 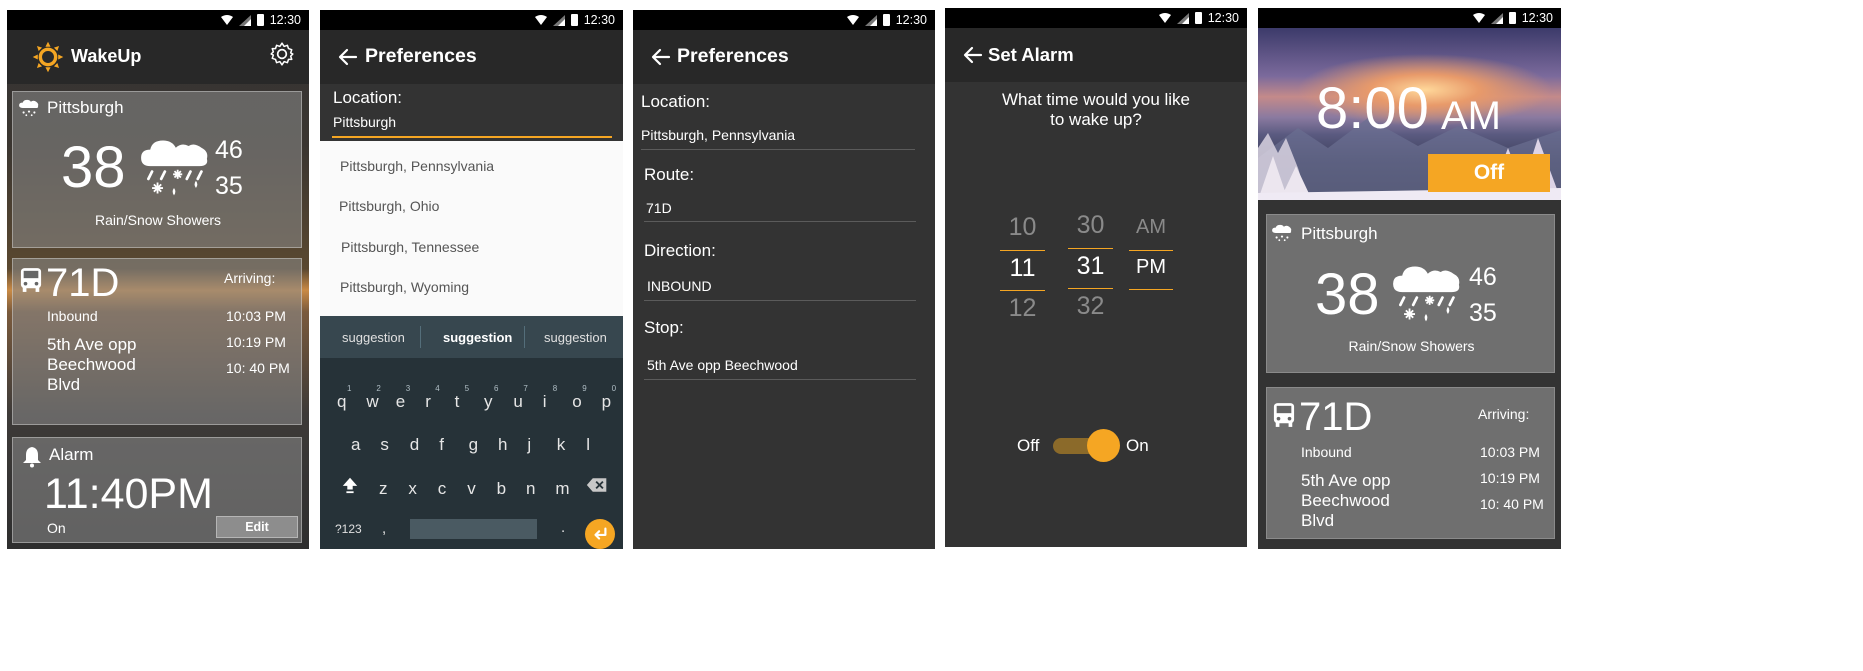 What do you see at coordinates (597, 485) in the screenshot?
I see `backspace-icon` at bounding box center [597, 485].